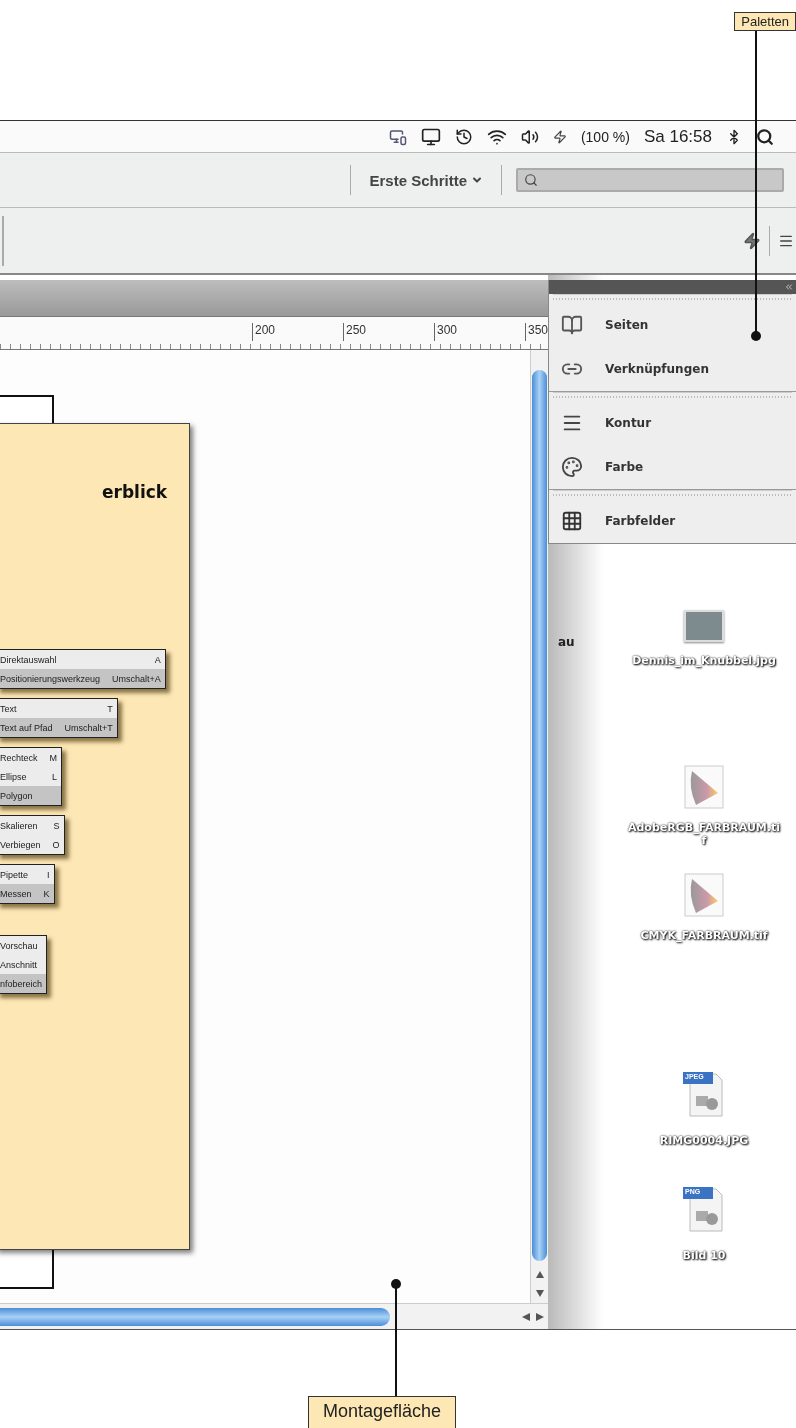  What do you see at coordinates (23, 983) in the screenshot?
I see `menu-item: nfobereich` at bounding box center [23, 983].